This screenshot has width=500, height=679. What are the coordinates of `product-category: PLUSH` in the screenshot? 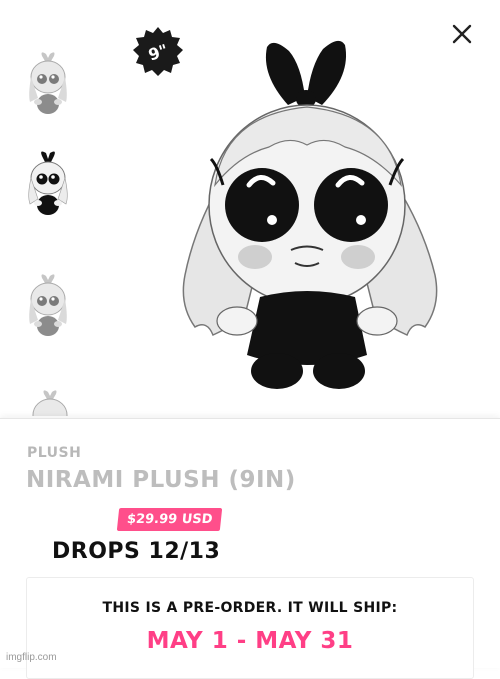 It's located at (54, 453).